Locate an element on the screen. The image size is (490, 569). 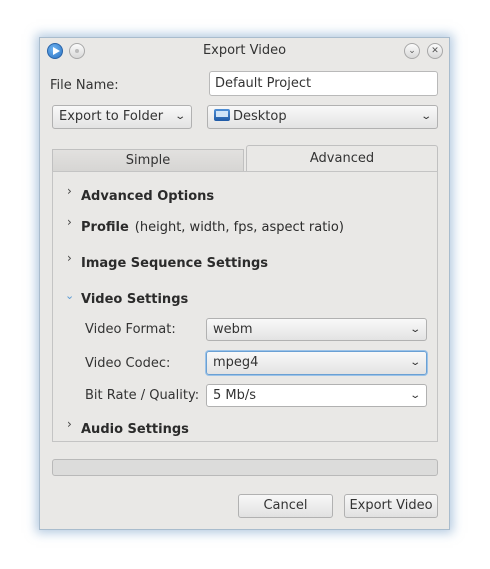
export-target-value: Export to Folder is located at coordinates (111, 116).